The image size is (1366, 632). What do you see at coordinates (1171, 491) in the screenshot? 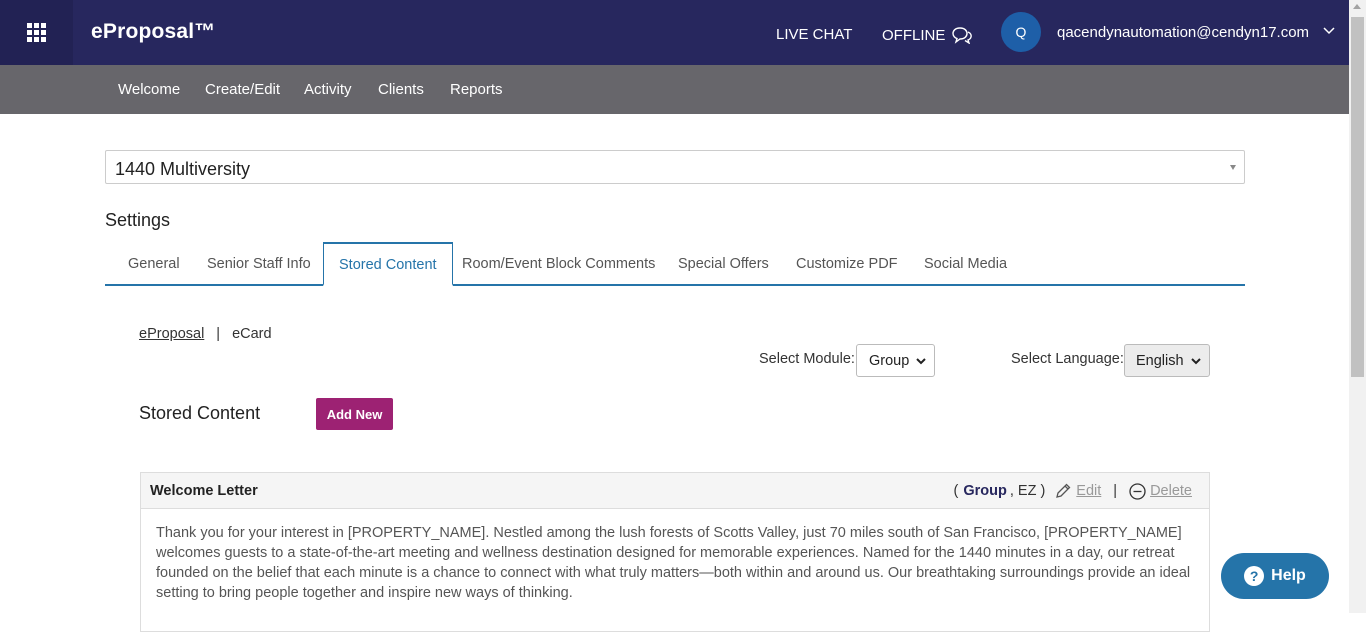
I see `delete-link: Delete` at bounding box center [1171, 491].